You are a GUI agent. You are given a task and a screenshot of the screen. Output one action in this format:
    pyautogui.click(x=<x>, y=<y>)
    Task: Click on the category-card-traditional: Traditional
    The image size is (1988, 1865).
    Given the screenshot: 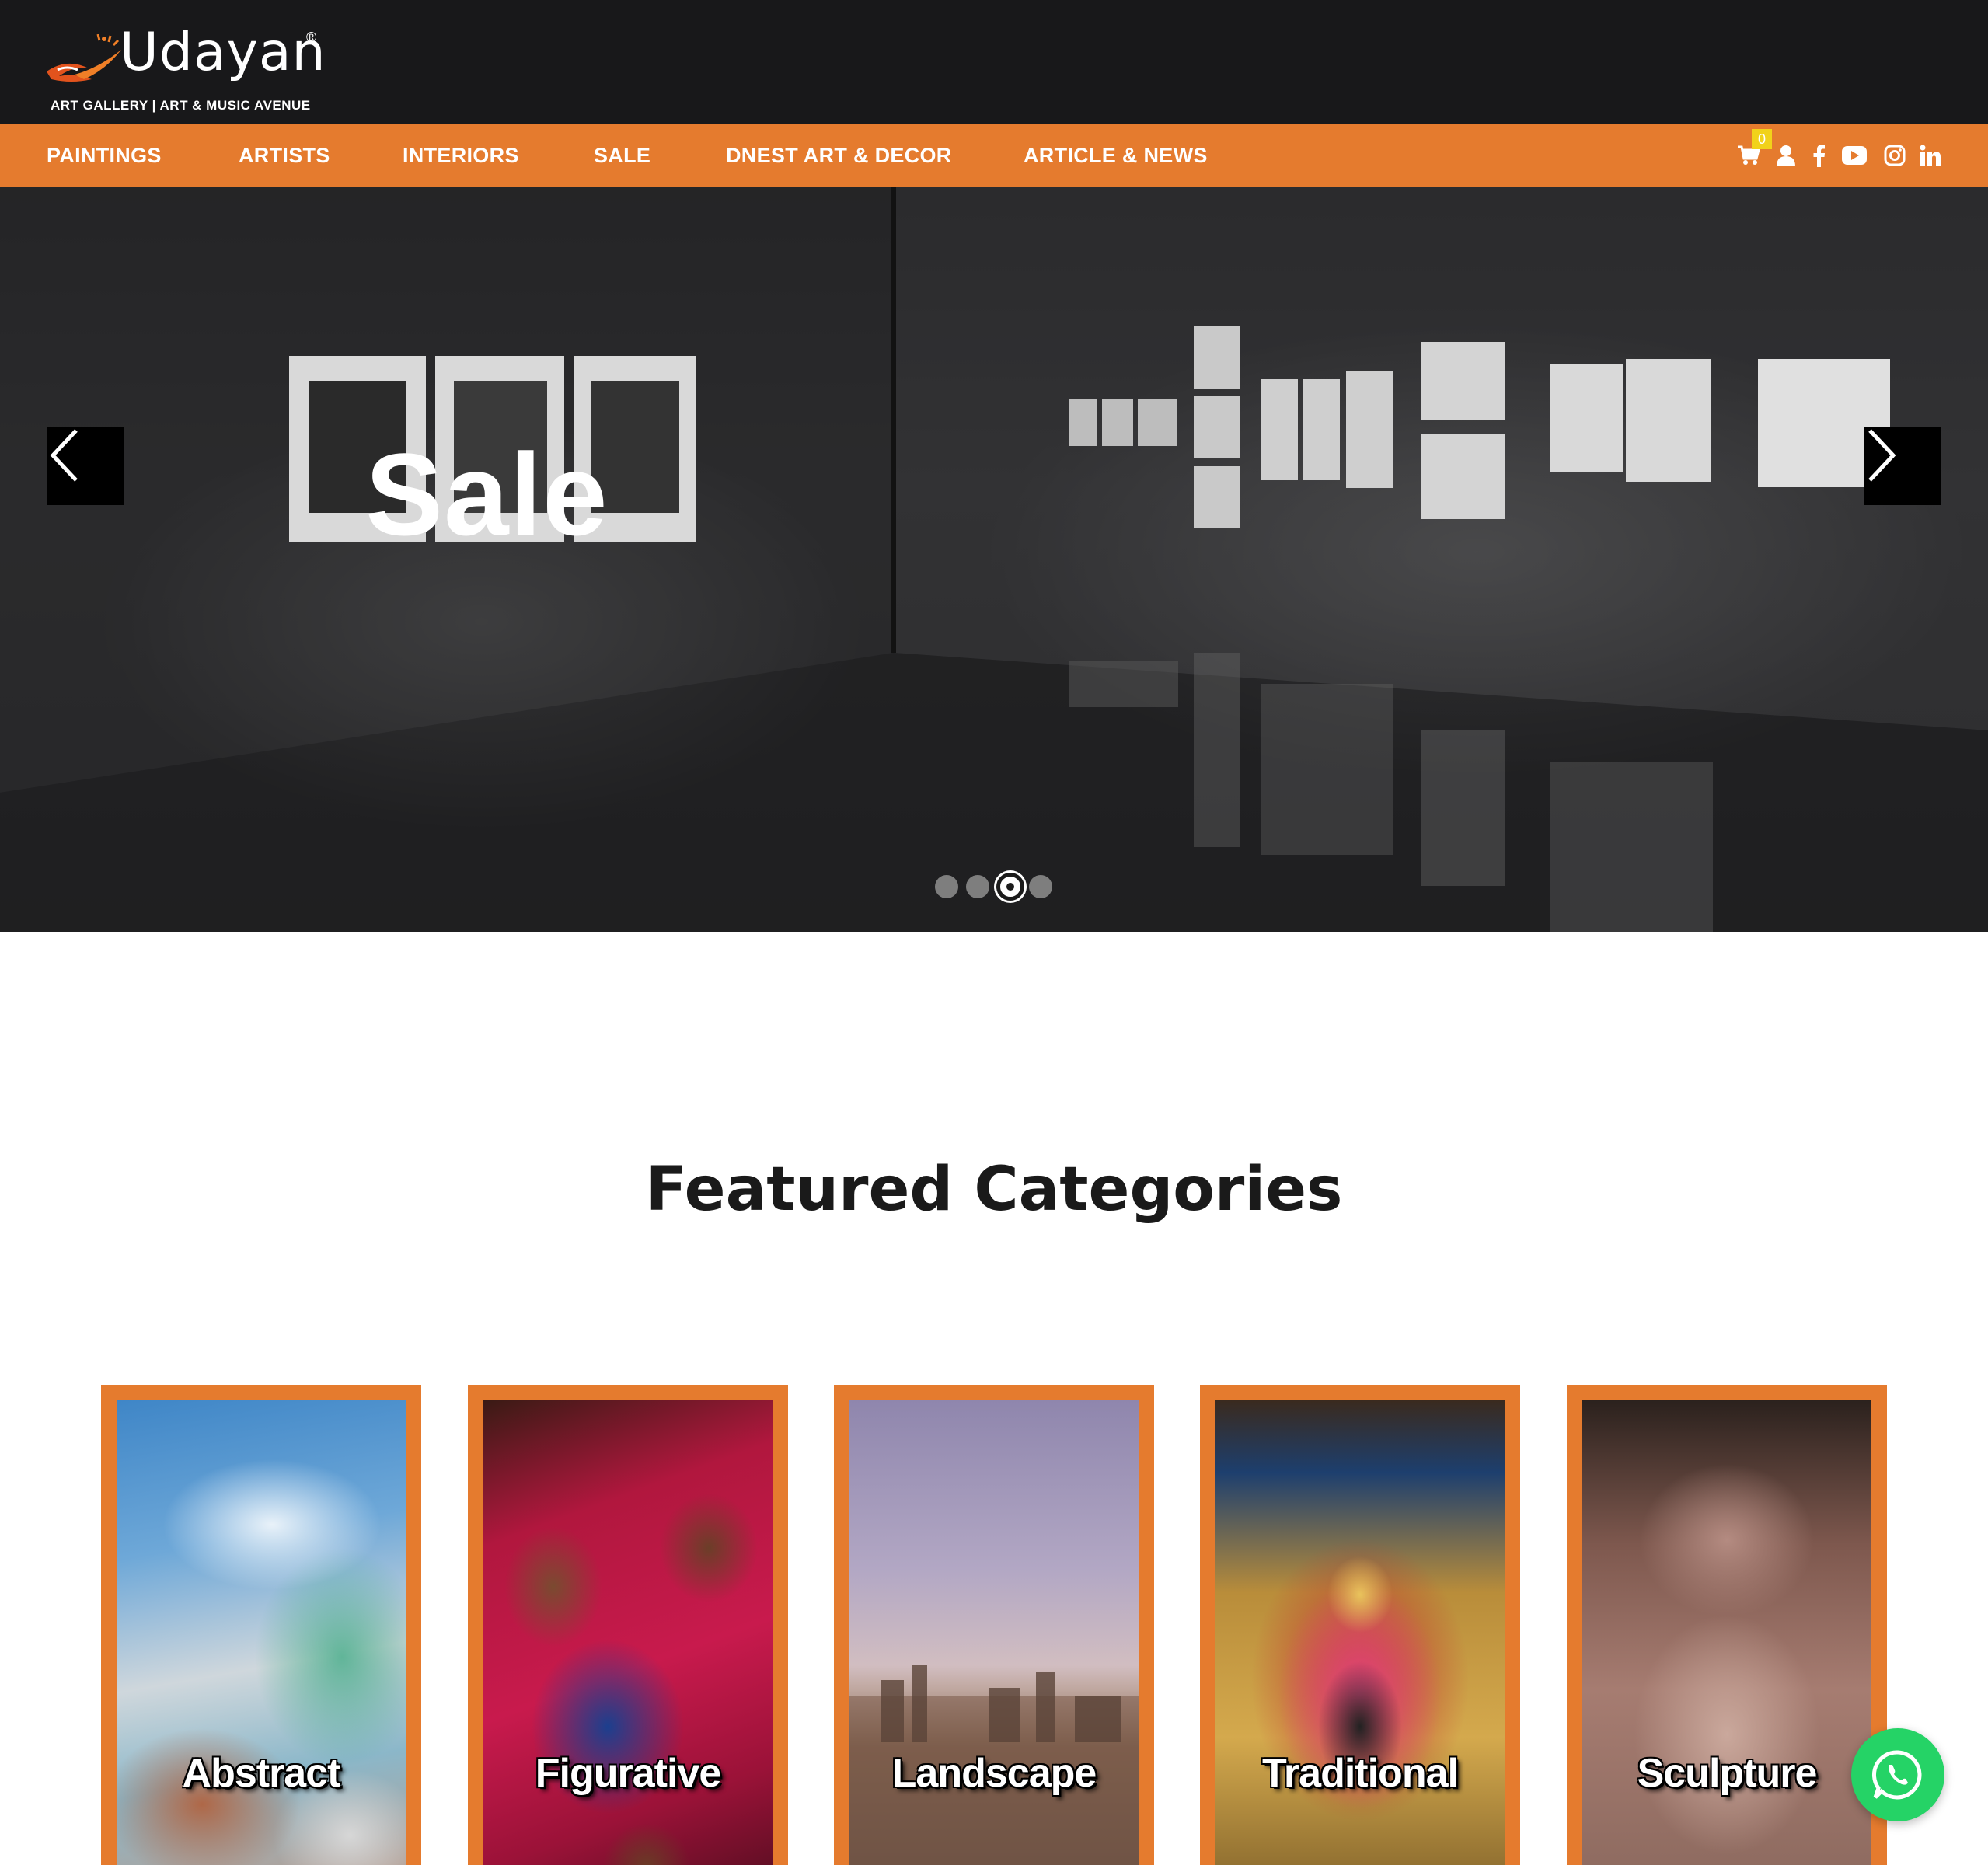 What is the action you would take?
    pyautogui.click(x=1360, y=1625)
    